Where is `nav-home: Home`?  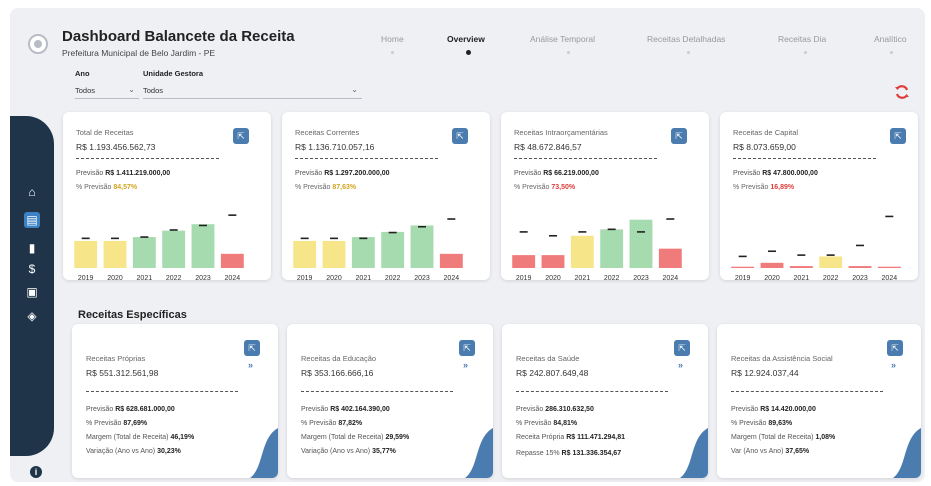
nav-home: Home is located at coordinates (392, 39).